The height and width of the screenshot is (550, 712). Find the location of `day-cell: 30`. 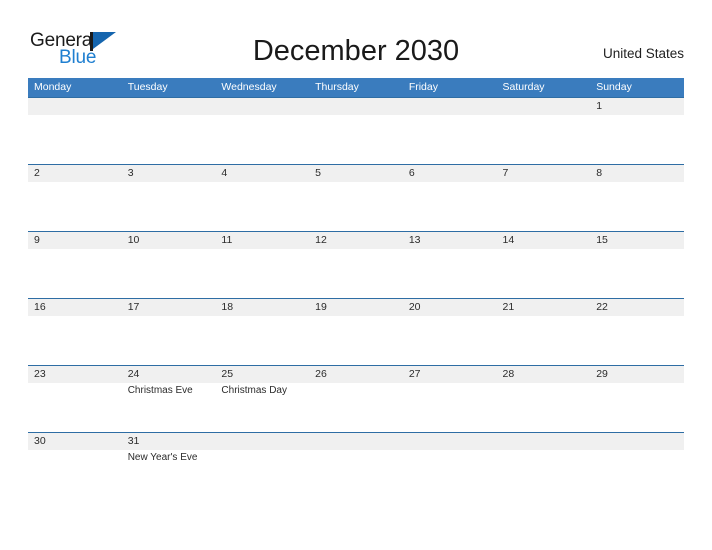

day-cell: 30 is located at coordinates (75, 466).